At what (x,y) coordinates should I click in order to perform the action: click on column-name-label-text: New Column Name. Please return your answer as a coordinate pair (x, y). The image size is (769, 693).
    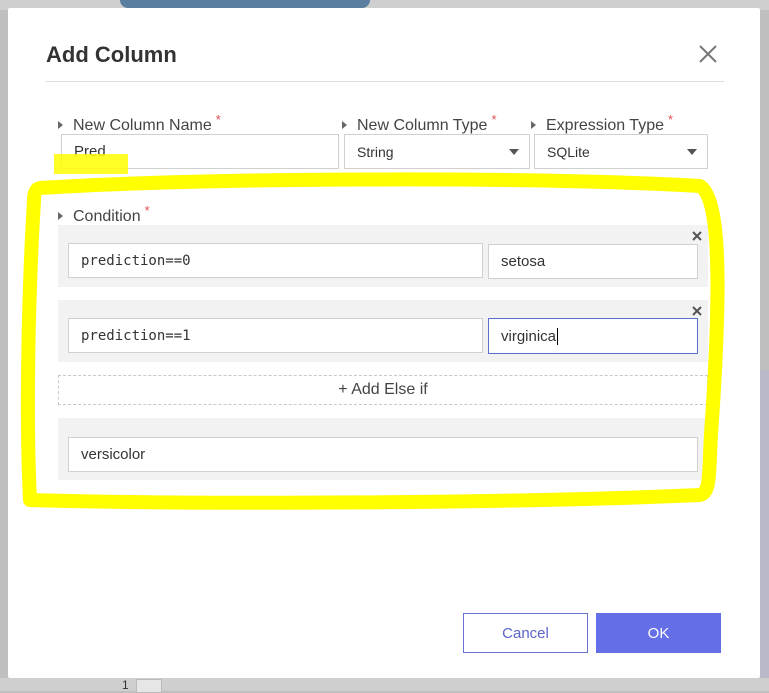
    Looking at the image, I should click on (142, 125).